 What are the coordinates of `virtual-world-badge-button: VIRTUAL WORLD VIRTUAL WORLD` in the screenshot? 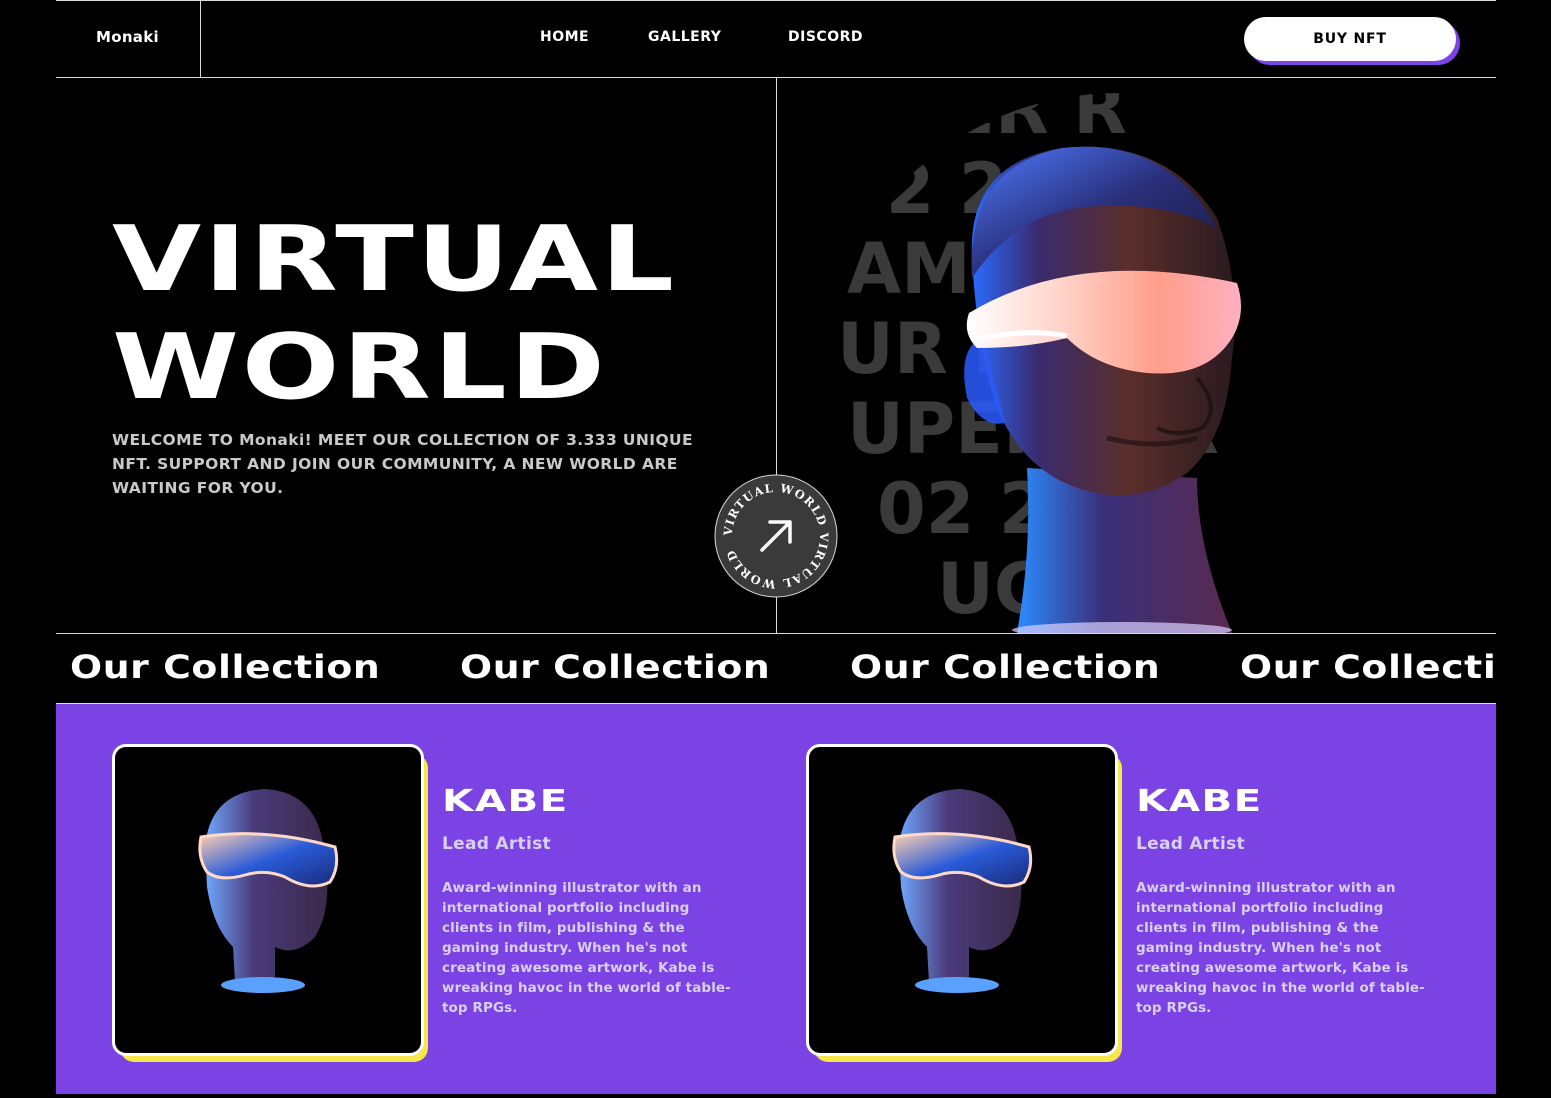 It's located at (776, 536).